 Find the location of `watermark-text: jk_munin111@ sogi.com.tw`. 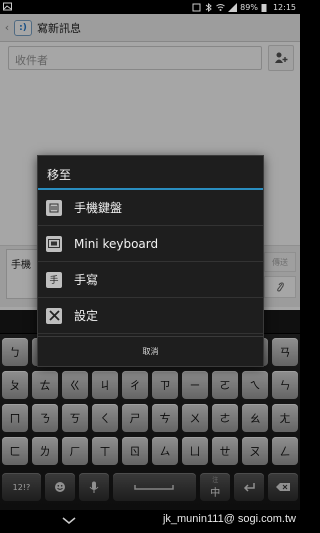

watermark-text: jk_munin111@ sogi.com.tw is located at coordinates (229, 519).